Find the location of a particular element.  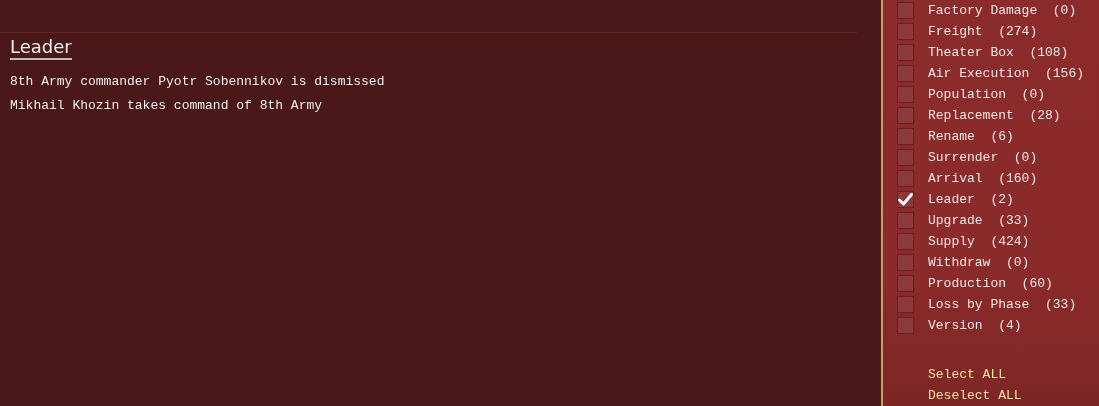

filter-label: Theater Box (108) is located at coordinates (998, 52).